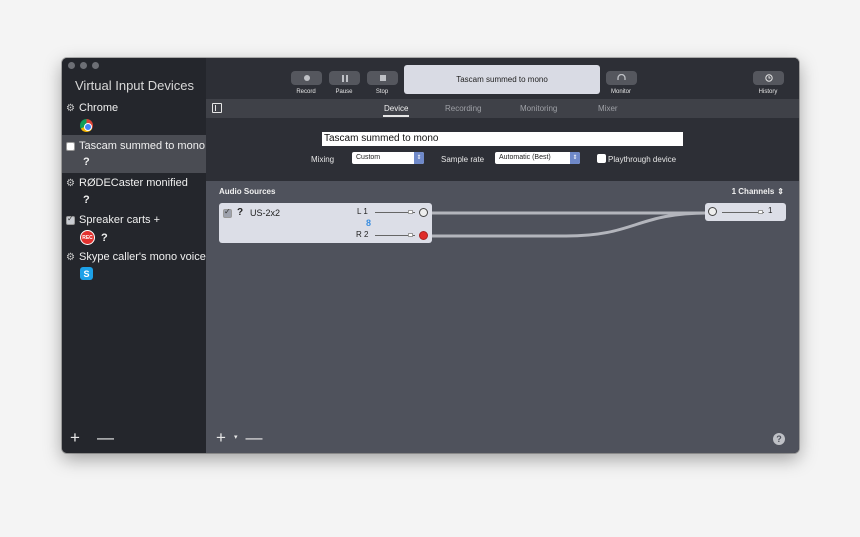  I want to click on output-gain-knob, so click(760, 212).